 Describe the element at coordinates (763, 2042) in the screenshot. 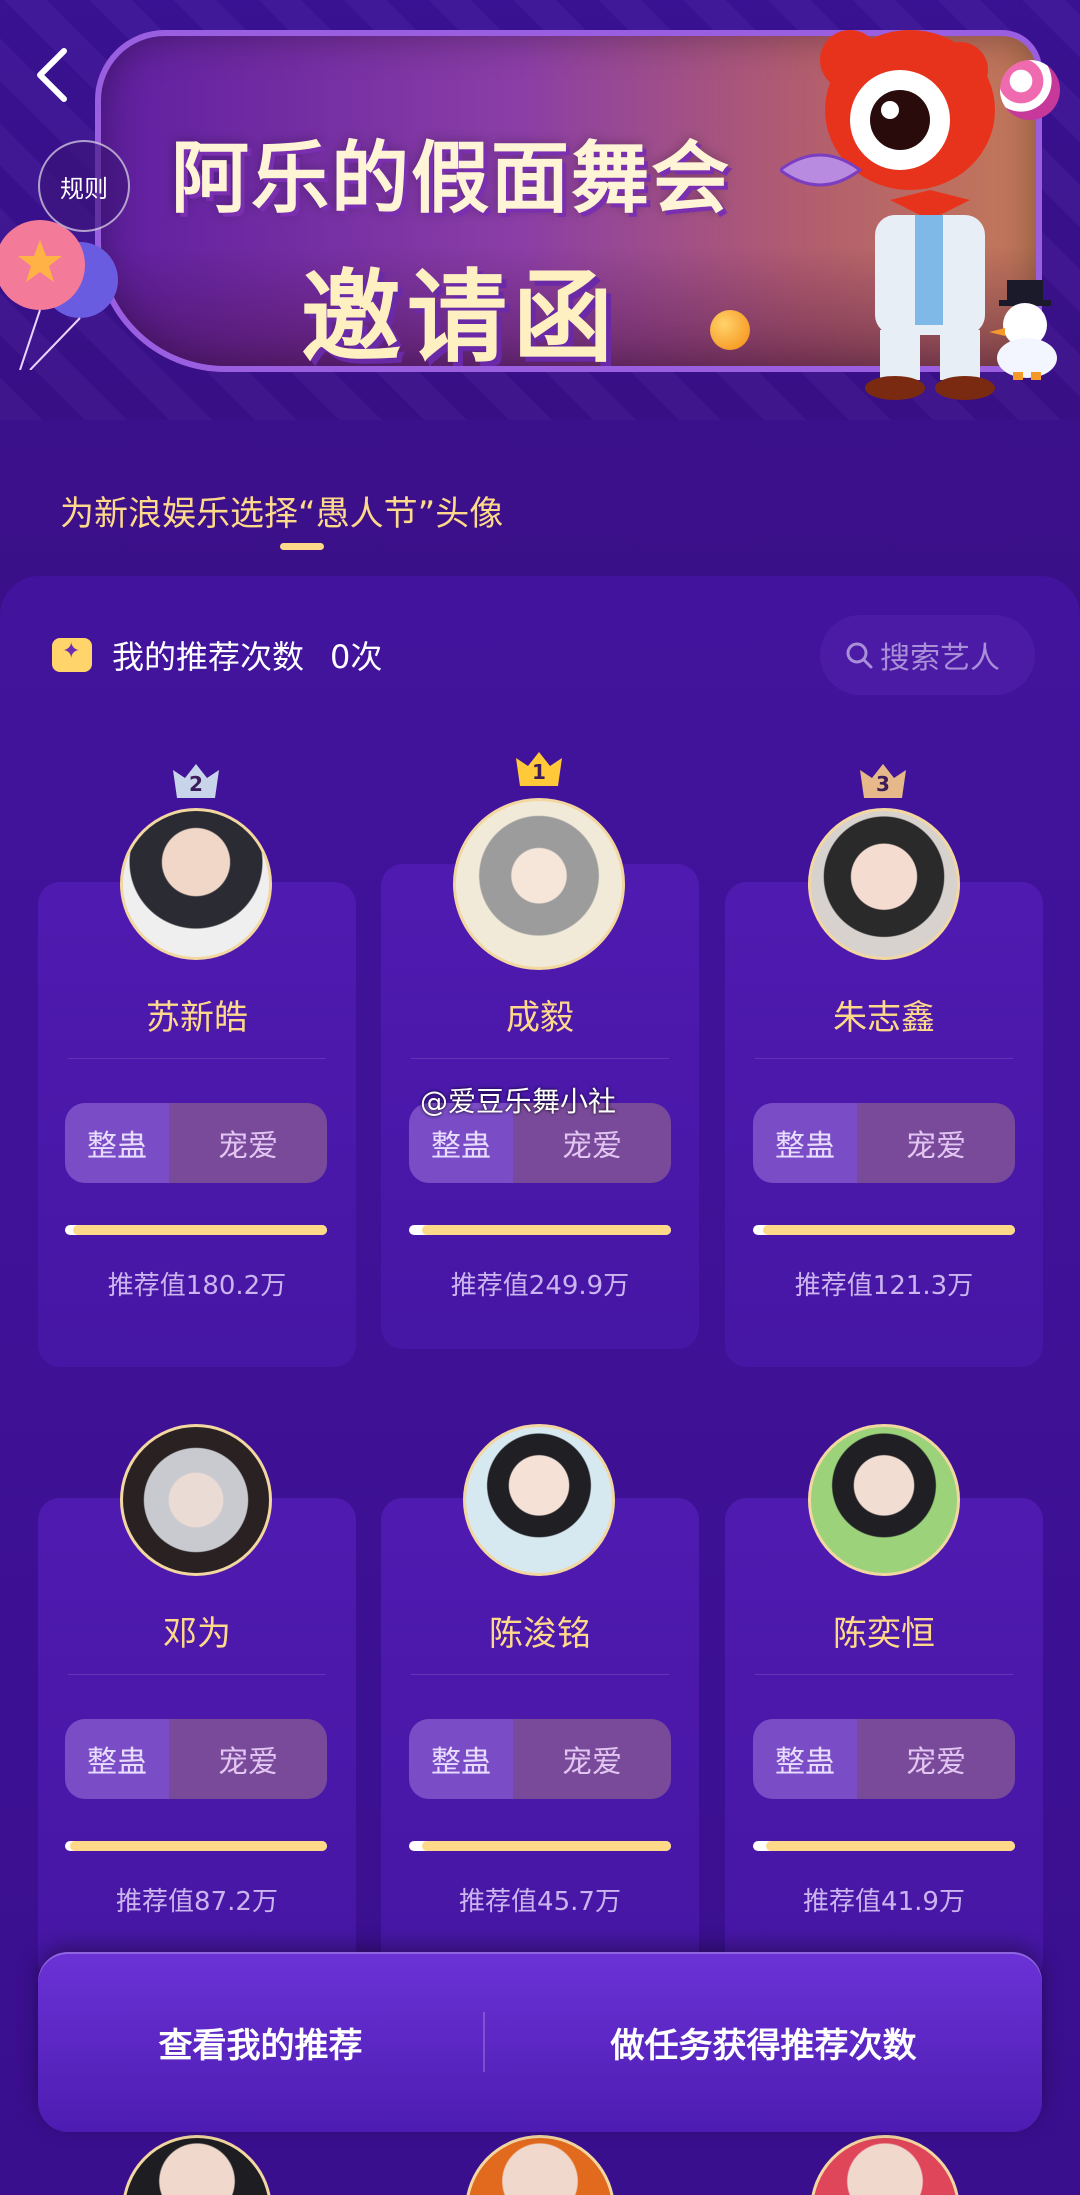

I see `earn-recommendations-button: 做任务获得推荐次数` at that location.